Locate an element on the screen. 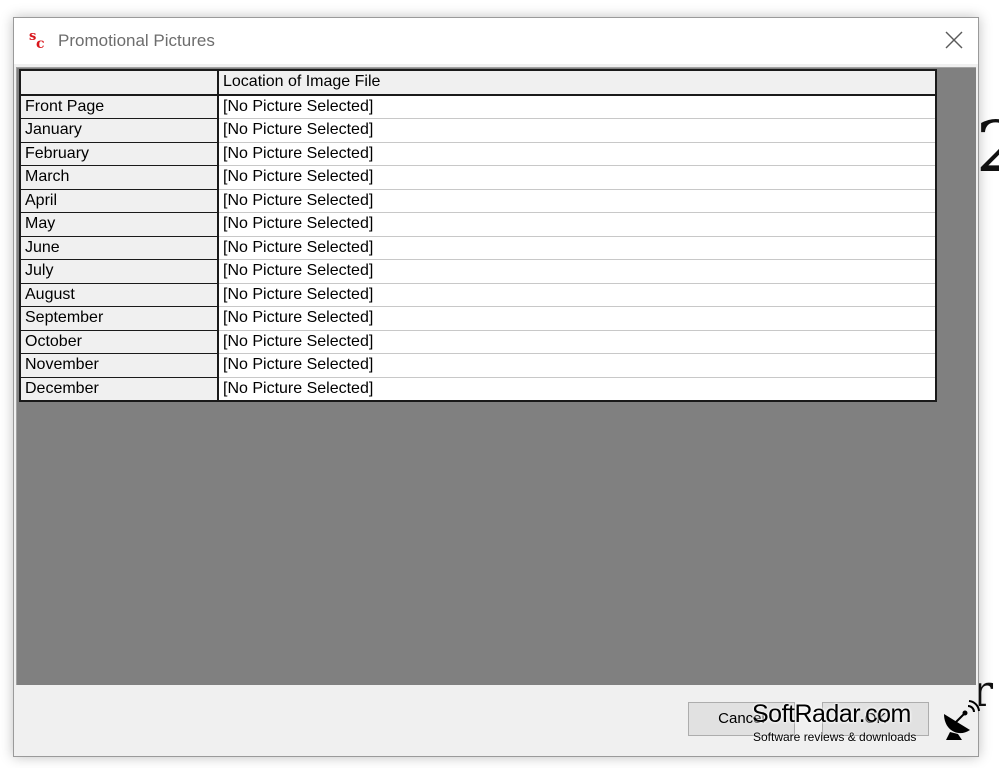 The width and height of the screenshot is (999, 768). grid-row: October [No Picture Selected] is located at coordinates (478, 342).